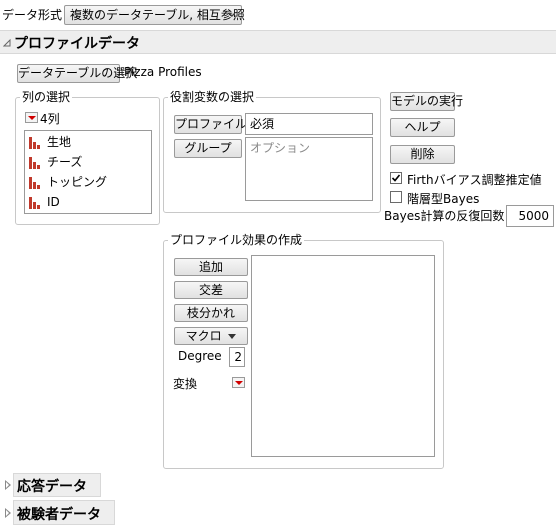  What do you see at coordinates (77, 182) in the screenshot?
I see `column-name: トッピング` at bounding box center [77, 182].